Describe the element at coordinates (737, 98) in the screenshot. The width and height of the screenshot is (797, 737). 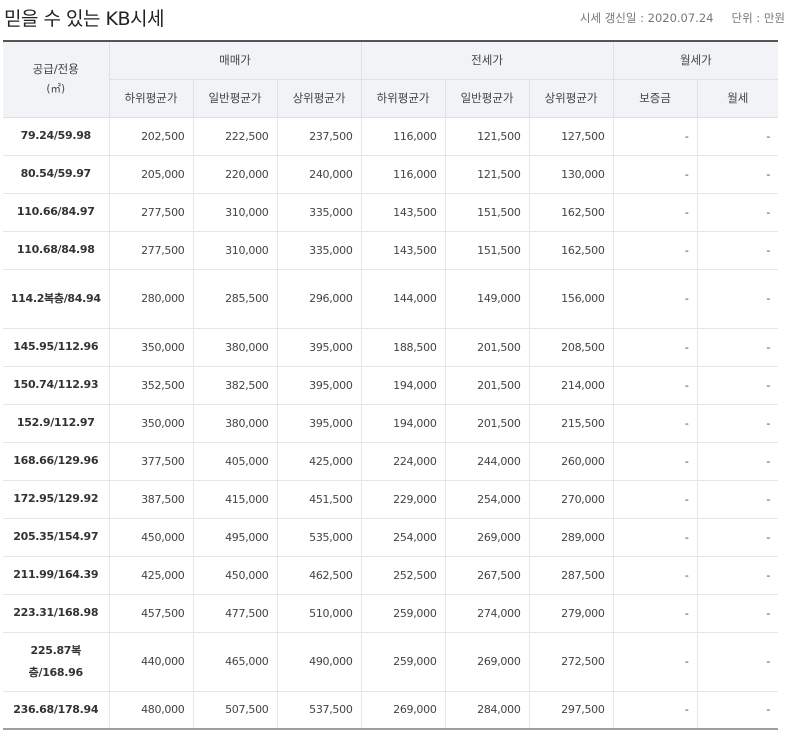
I see `header-rent: 월세` at that location.